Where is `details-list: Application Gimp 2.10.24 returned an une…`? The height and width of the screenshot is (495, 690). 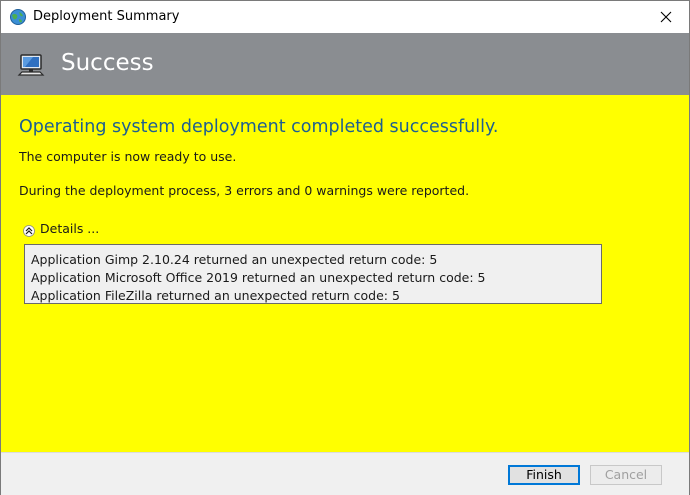
details-list: Application Gimp 2.10.24 returned an une… is located at coordinates (313, 274).